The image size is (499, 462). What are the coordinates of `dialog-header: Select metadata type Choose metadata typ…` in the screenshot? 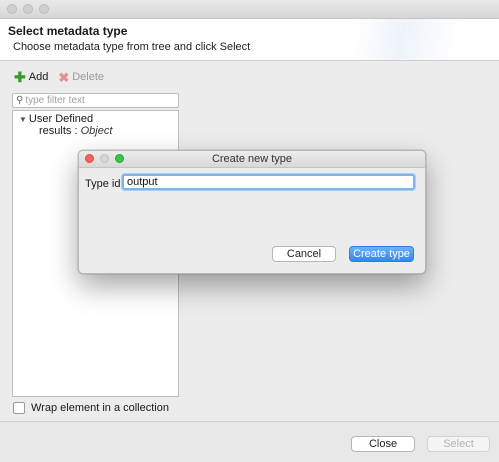 It's located at (249, 40).